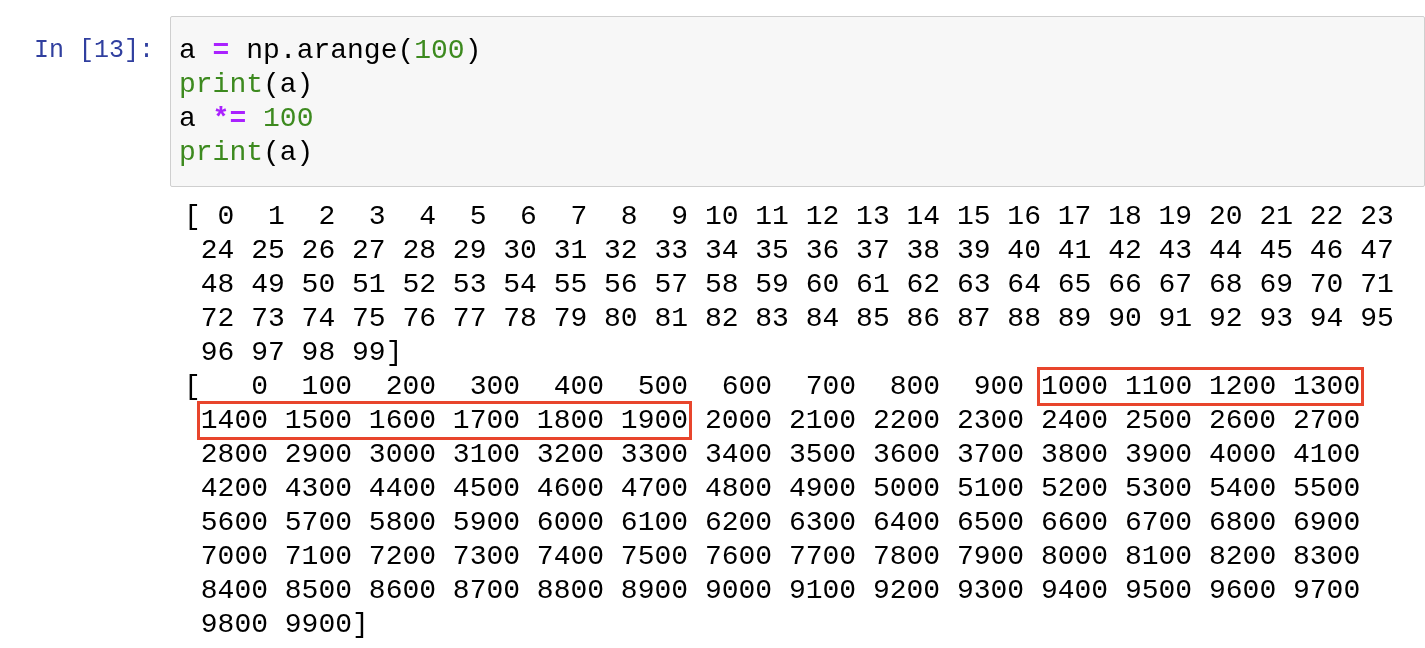 The height and width of the screenshot is (648, 1425). I want to click on output-text: 5600 5700 5800 5900 6000 6100 6200 6300 6400 6500 6600 6700 6800 6900, so click(780, 522).